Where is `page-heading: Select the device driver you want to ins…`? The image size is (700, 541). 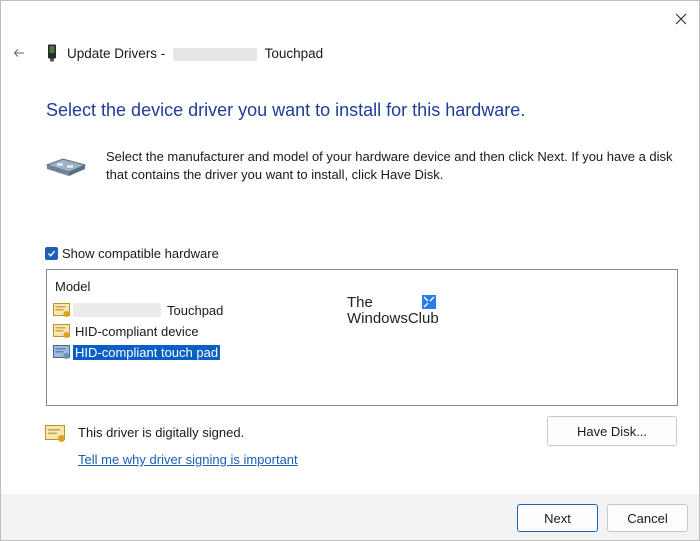 page-heading: Select the device driver you want to ins… is located at coordinates (286, 110).